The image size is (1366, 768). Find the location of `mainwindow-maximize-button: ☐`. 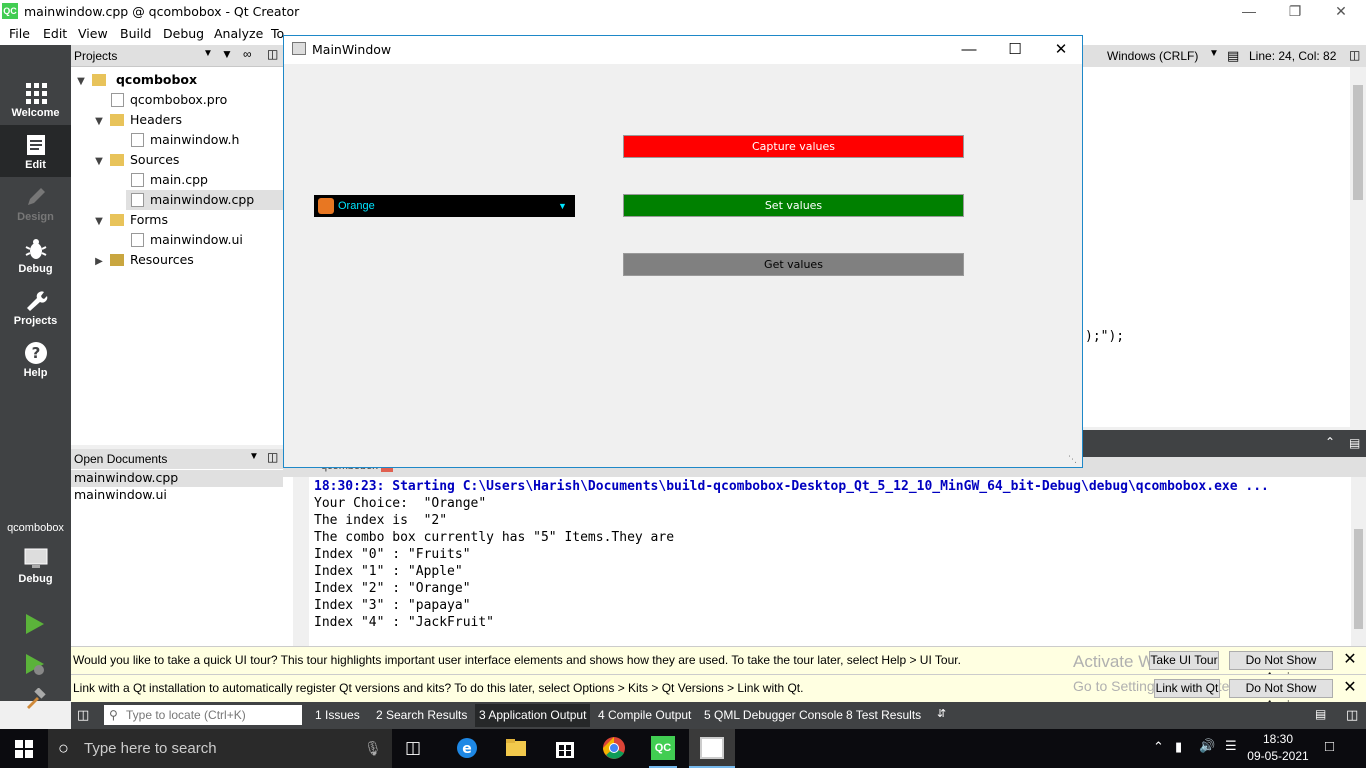

mainwindow-maximize-button: ☐ is located at coordinates (1015, 50).